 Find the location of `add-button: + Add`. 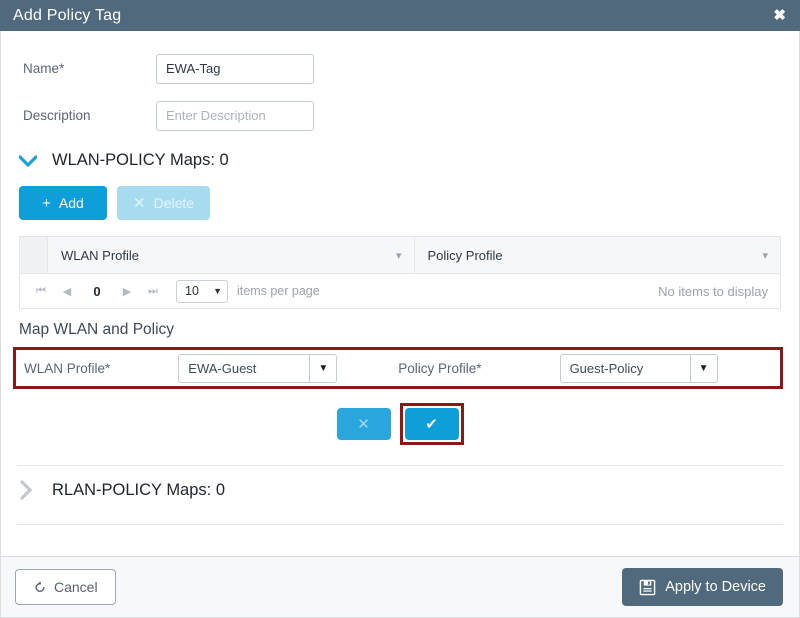

add-button: + Add is located at coordinates (63, 203).